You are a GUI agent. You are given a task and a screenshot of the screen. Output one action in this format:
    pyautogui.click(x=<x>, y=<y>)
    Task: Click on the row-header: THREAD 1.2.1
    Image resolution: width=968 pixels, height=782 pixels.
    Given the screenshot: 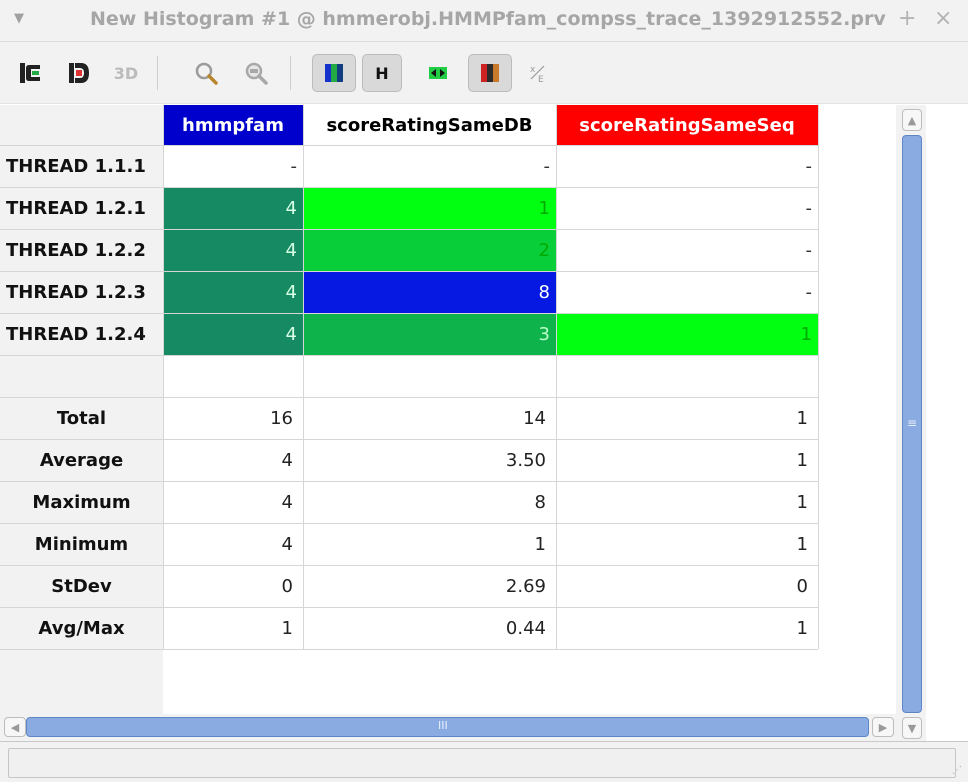 What is the action you would take?
    pyautogui.click(x=81, y=208)
    